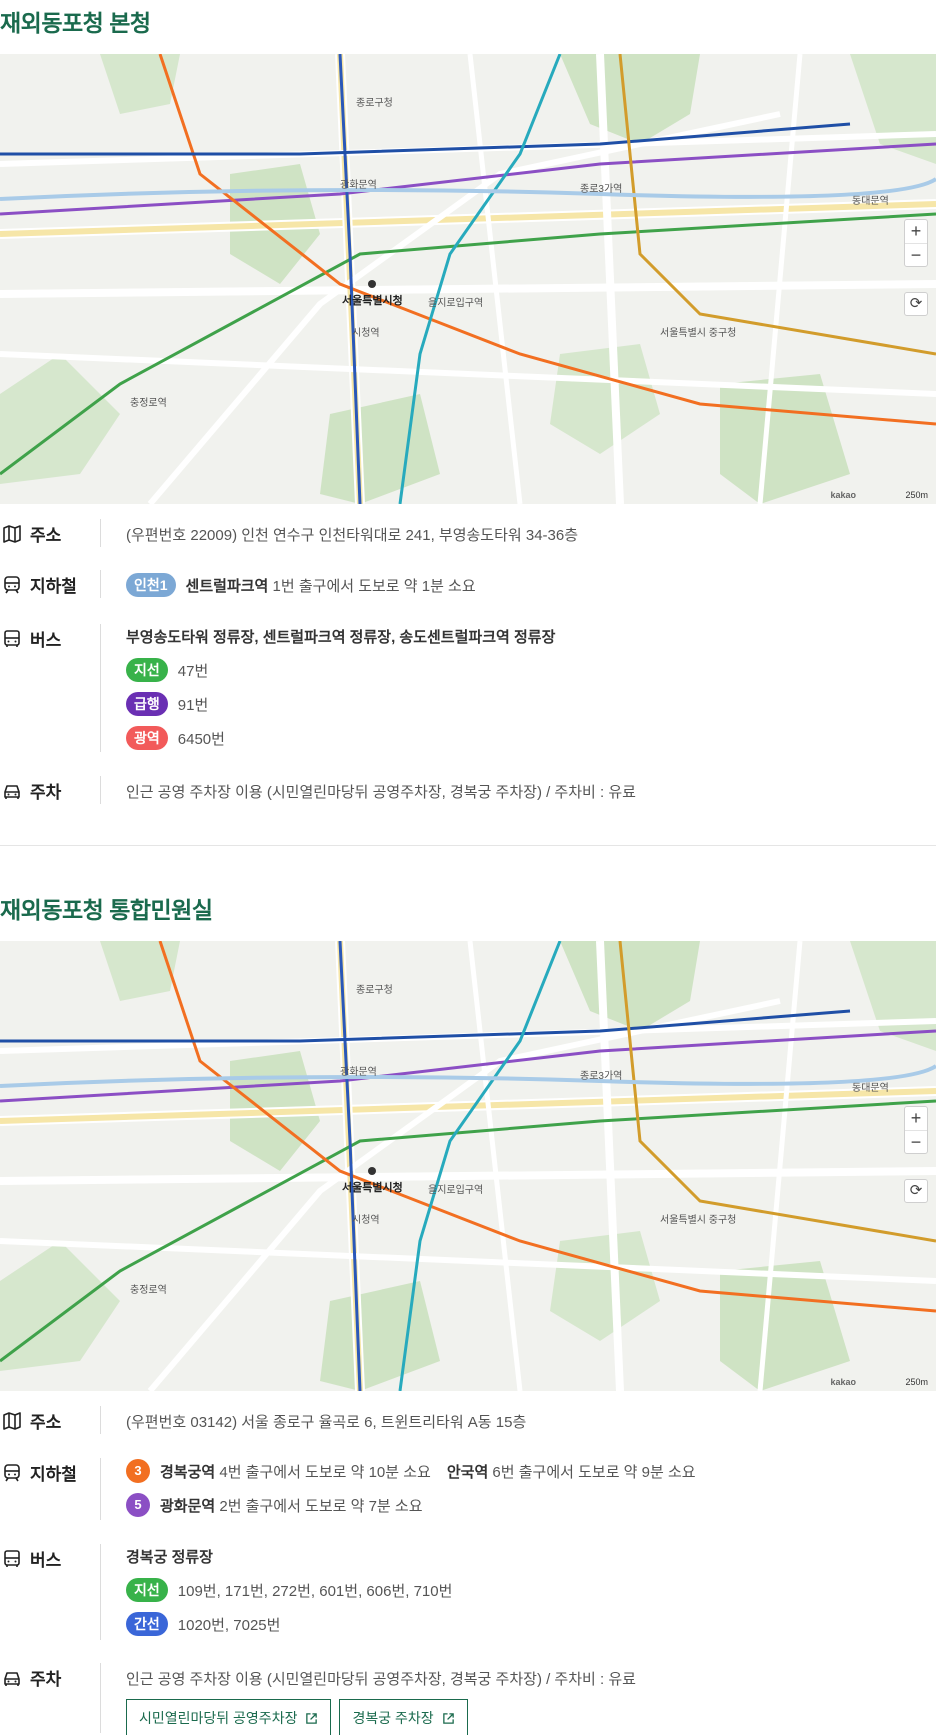 The image size is (936, 1735). What do you see at coordinates (138, 1505) in the screenshot?
I see `line-5-badge: 5` at bounding box center [138, 1505].